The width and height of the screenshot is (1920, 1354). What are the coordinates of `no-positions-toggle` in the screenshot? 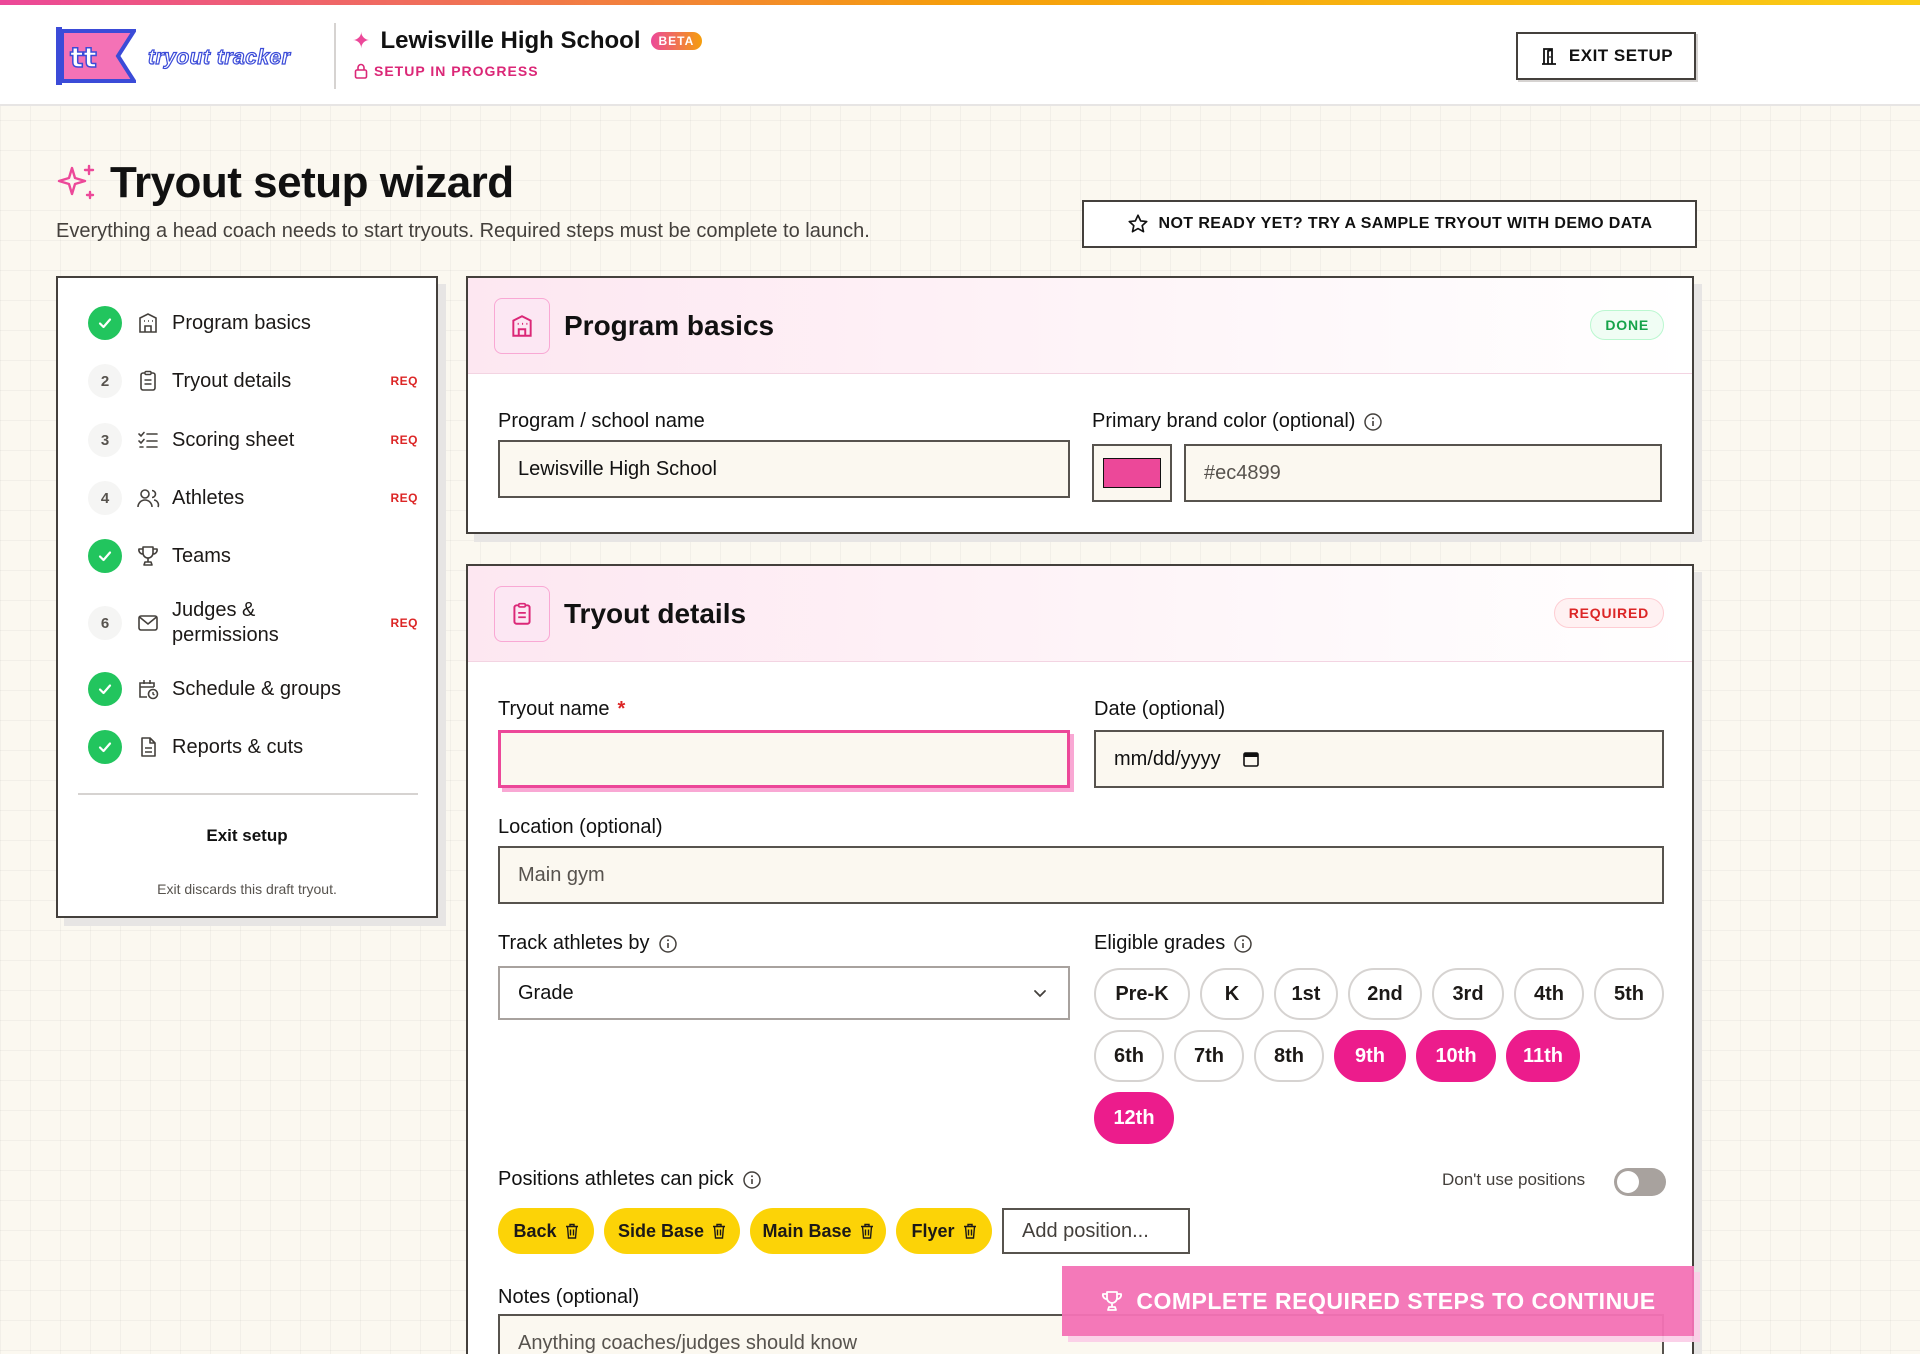 It's located at (1640, 1182).